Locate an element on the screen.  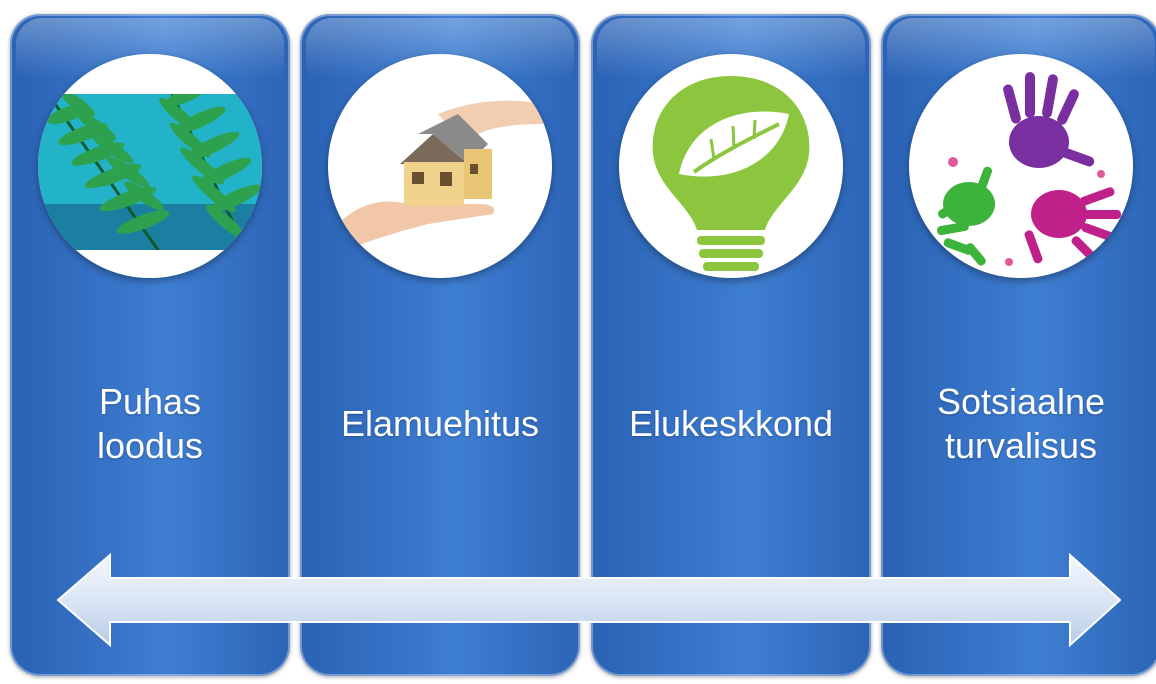
label-line-2: loodus is located at coordinates (150, 445).